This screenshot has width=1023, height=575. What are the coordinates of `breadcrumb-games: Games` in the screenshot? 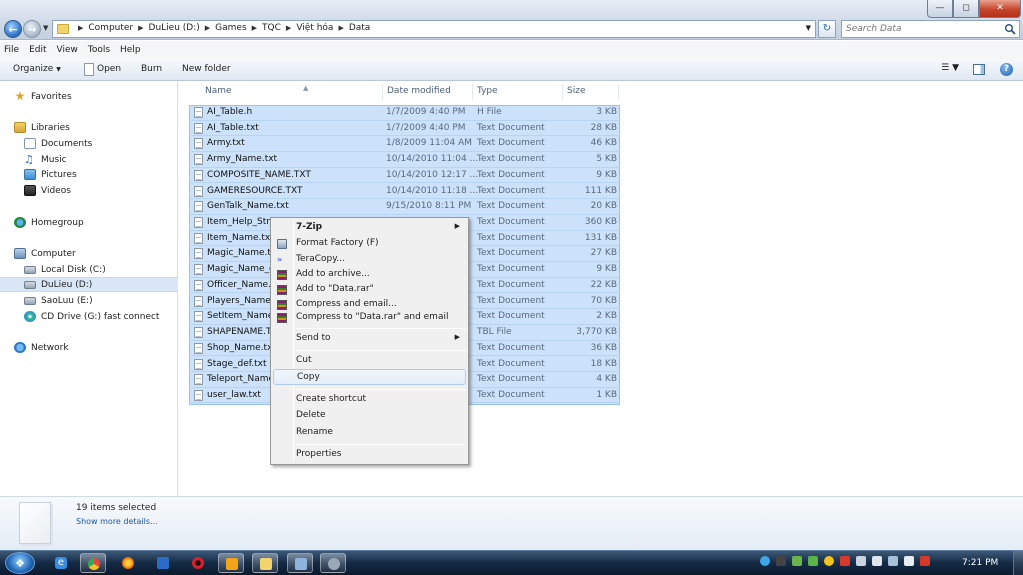 It's located at (230, 28).